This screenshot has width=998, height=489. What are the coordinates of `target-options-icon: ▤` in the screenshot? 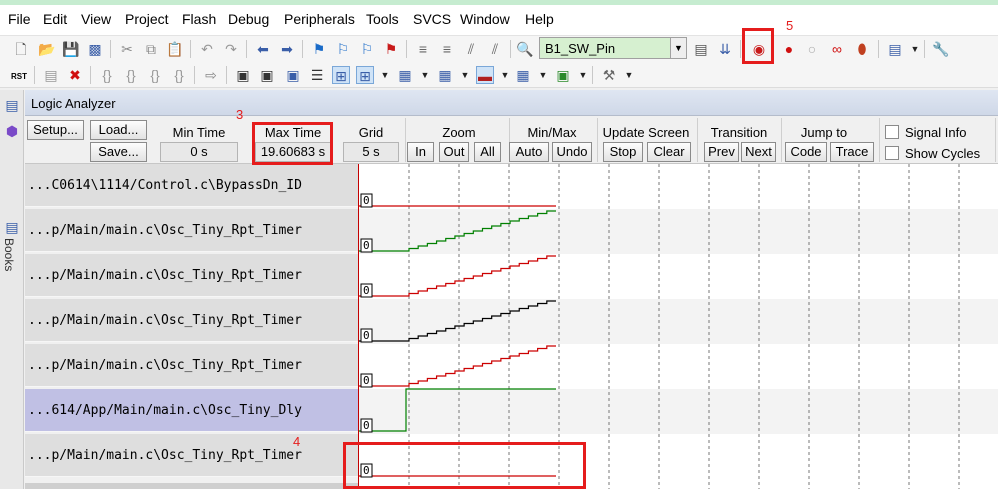 It's located at (701, 49).